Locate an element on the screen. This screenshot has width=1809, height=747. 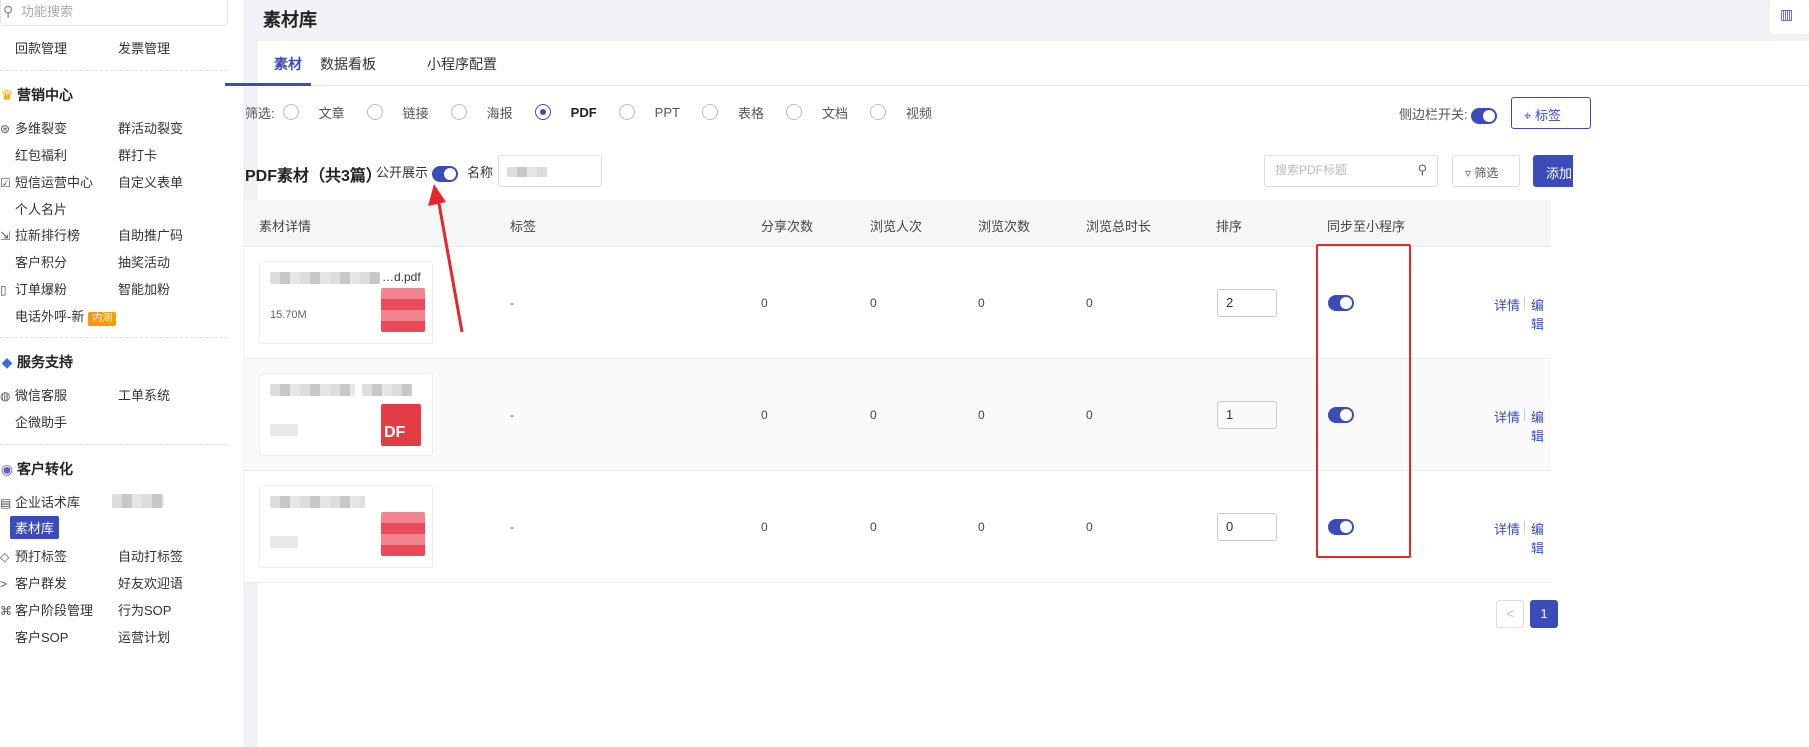
service-icon: ◆ is located at coordinates (7, 362).